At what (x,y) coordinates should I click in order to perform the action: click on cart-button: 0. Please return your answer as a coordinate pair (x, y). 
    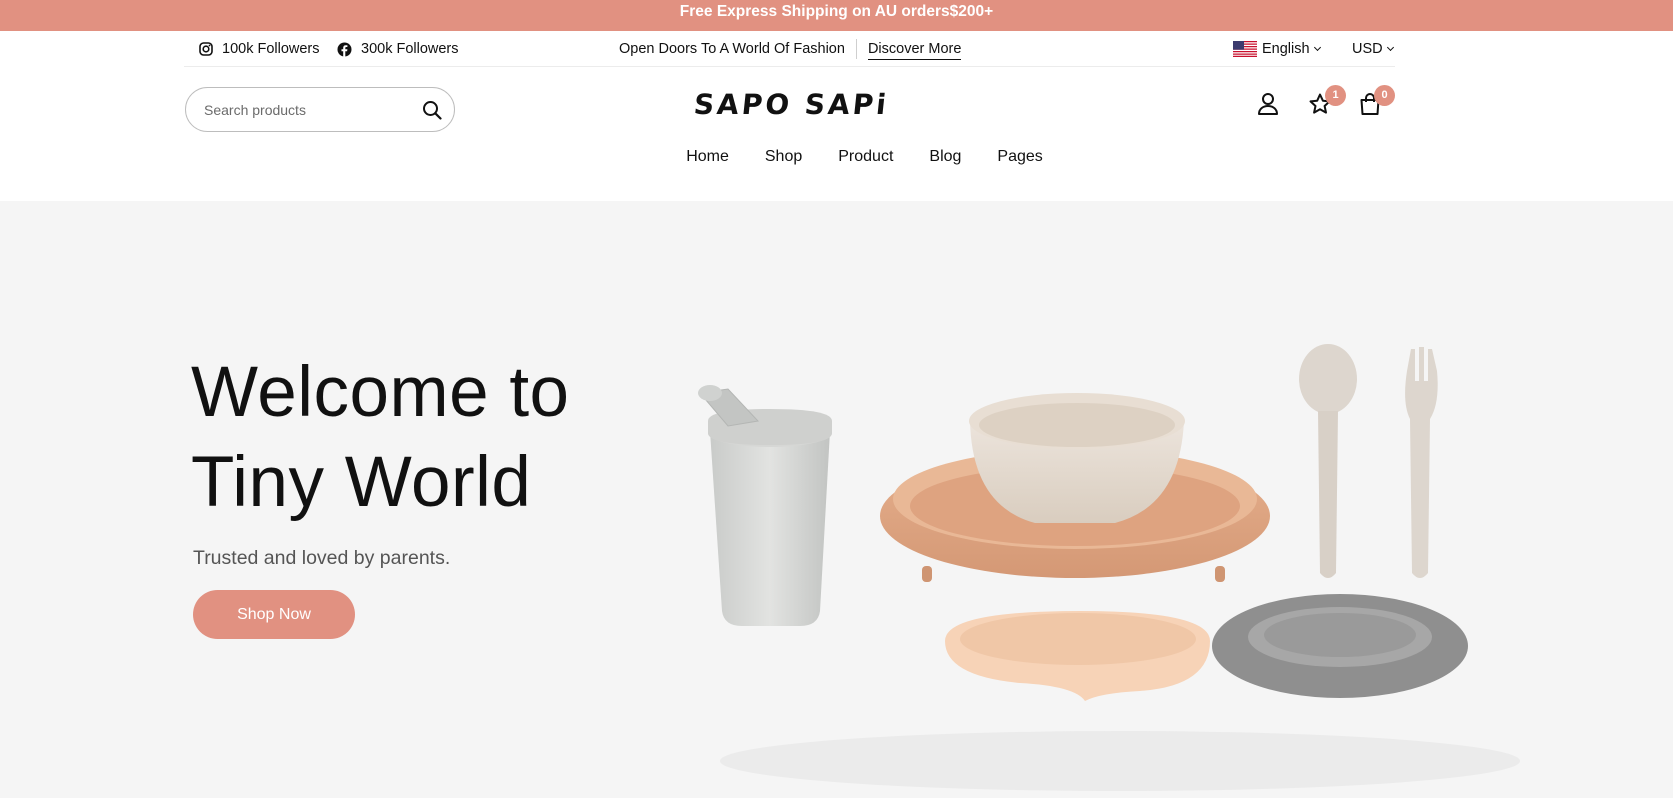
    Looking at the image, I should click on (1377, 103).